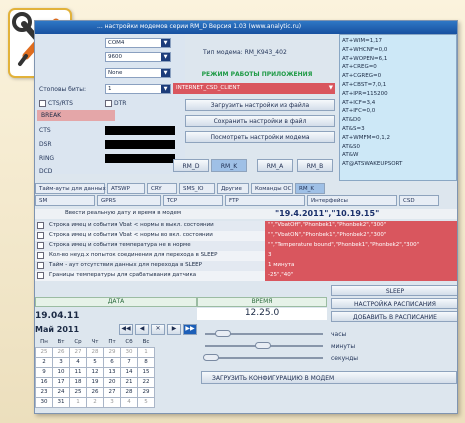 This screenshot has height=423, width=465. What do you see at coordinates (61, 382) in the screenshot?
I see `calendar-day: 17` at bounding box center [61, 382].